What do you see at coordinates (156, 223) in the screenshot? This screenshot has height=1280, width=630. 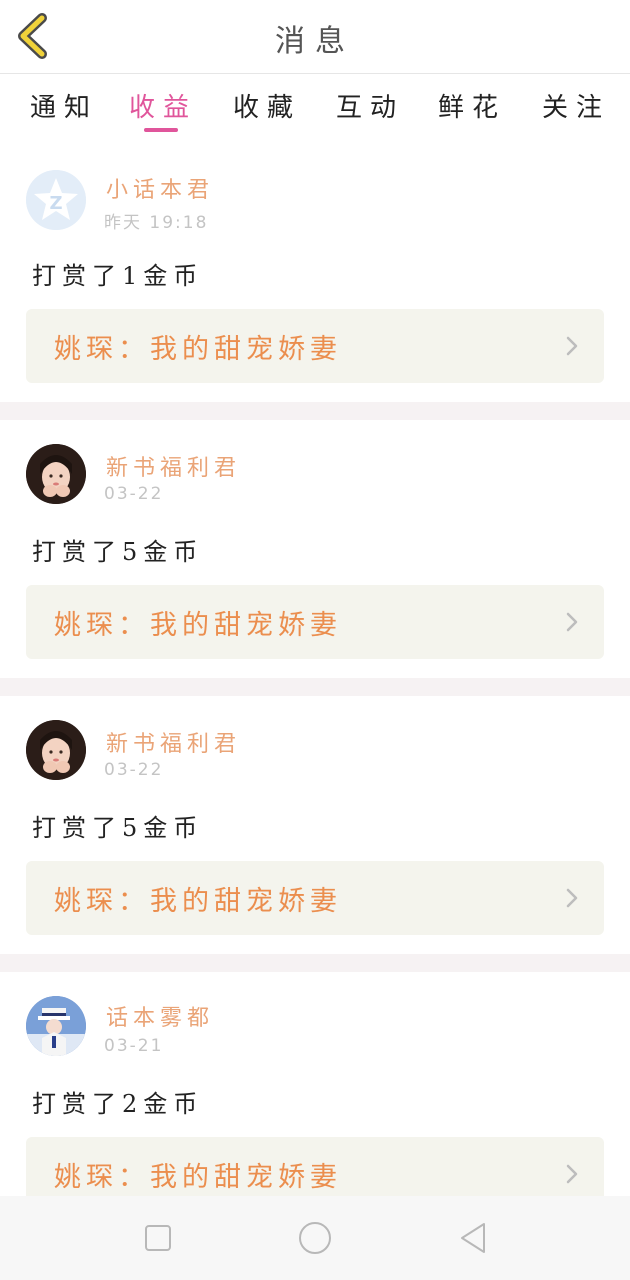 I see `message-time: 昨天 19:18` at bounding box center [156, 223].